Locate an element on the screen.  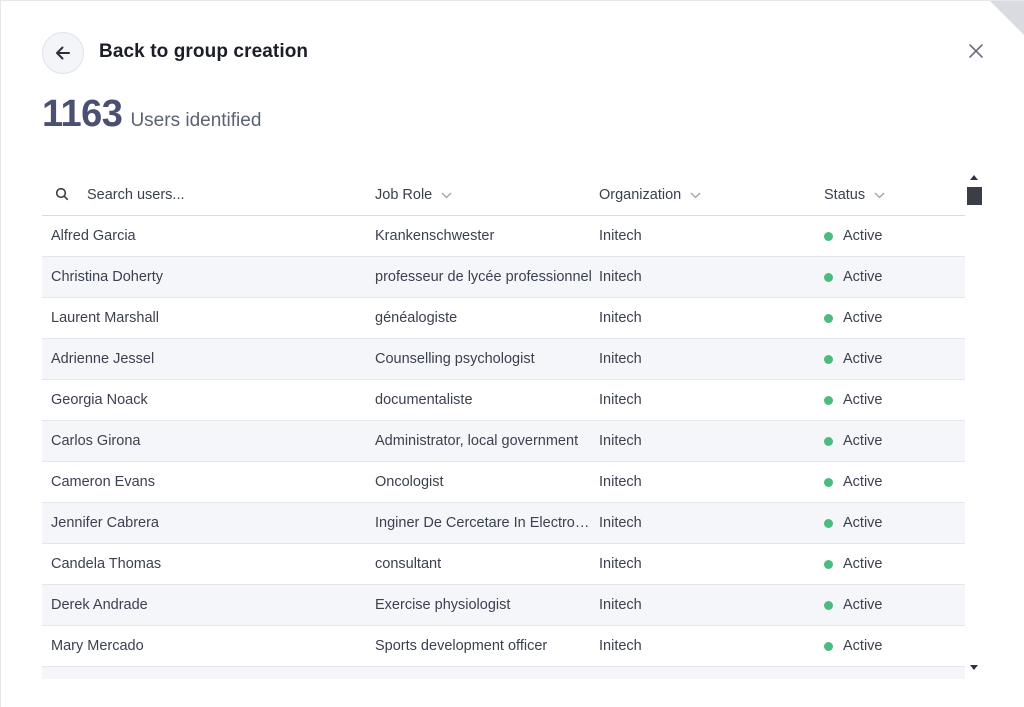
arrow-left-icon is located at coordinates (63, 53).